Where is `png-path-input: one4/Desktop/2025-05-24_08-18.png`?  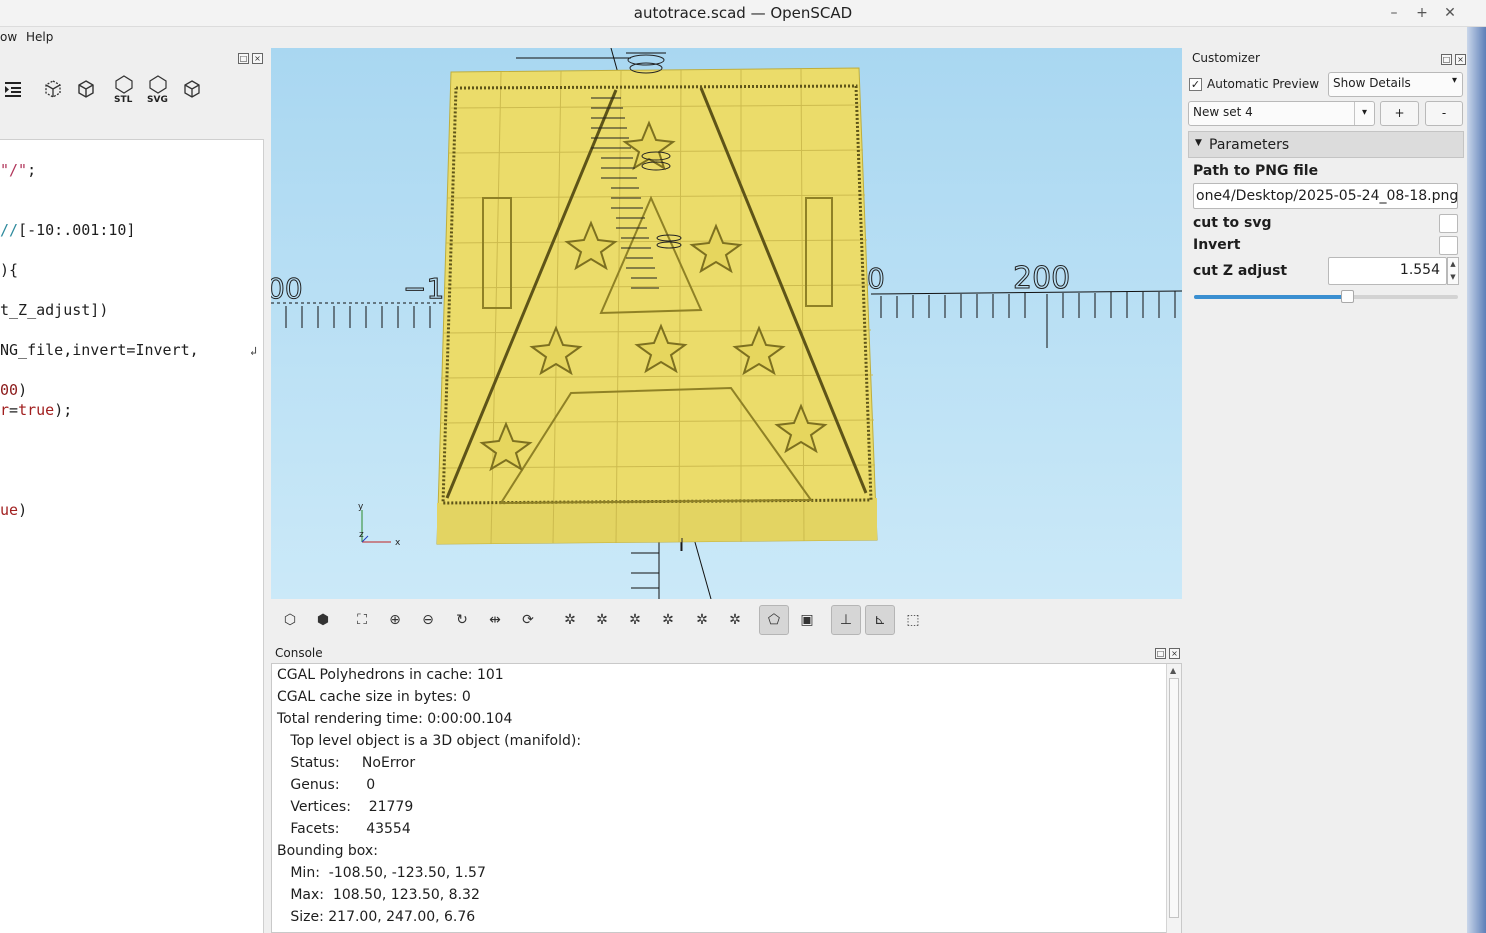
png-path-input: one4/Desktop/2025-05-24_08-18.png is located at coordinates (1325, 196).